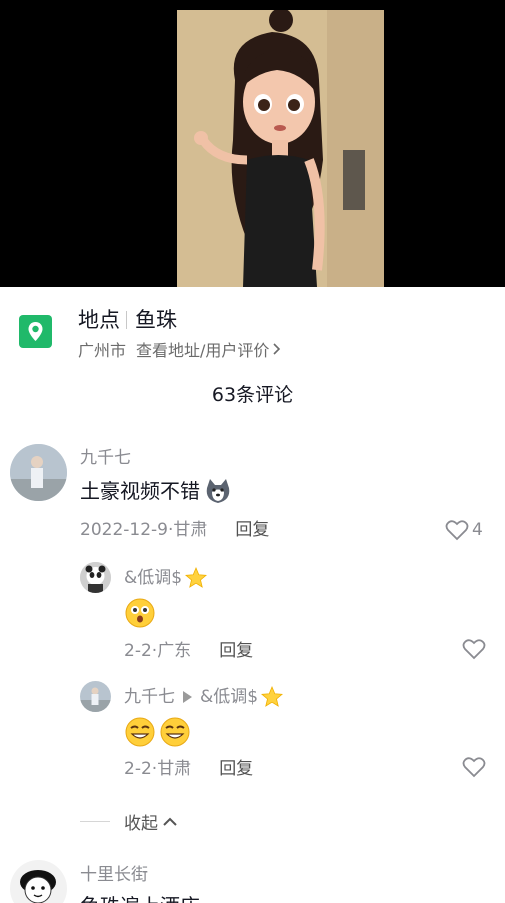  I want to click on reply-meta: 2-2 · 甘肃 回复, so click(189, 769).